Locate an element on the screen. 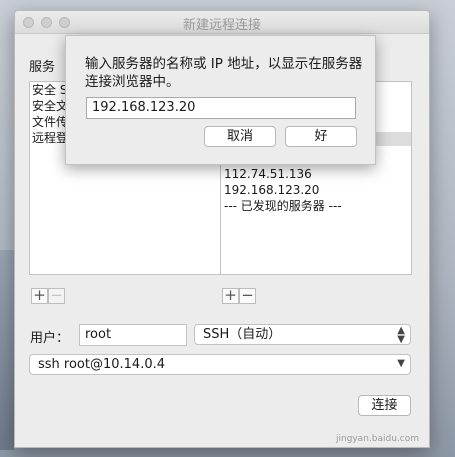  window-title: 新建远程连接 is located at coordinates (221, 25).